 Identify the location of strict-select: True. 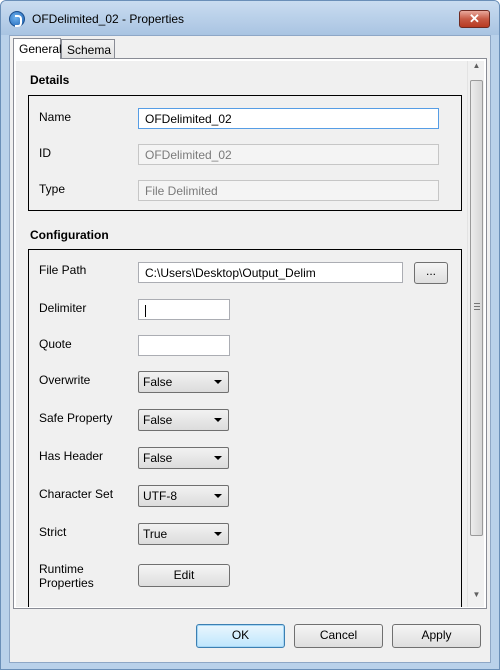
(183, 534).